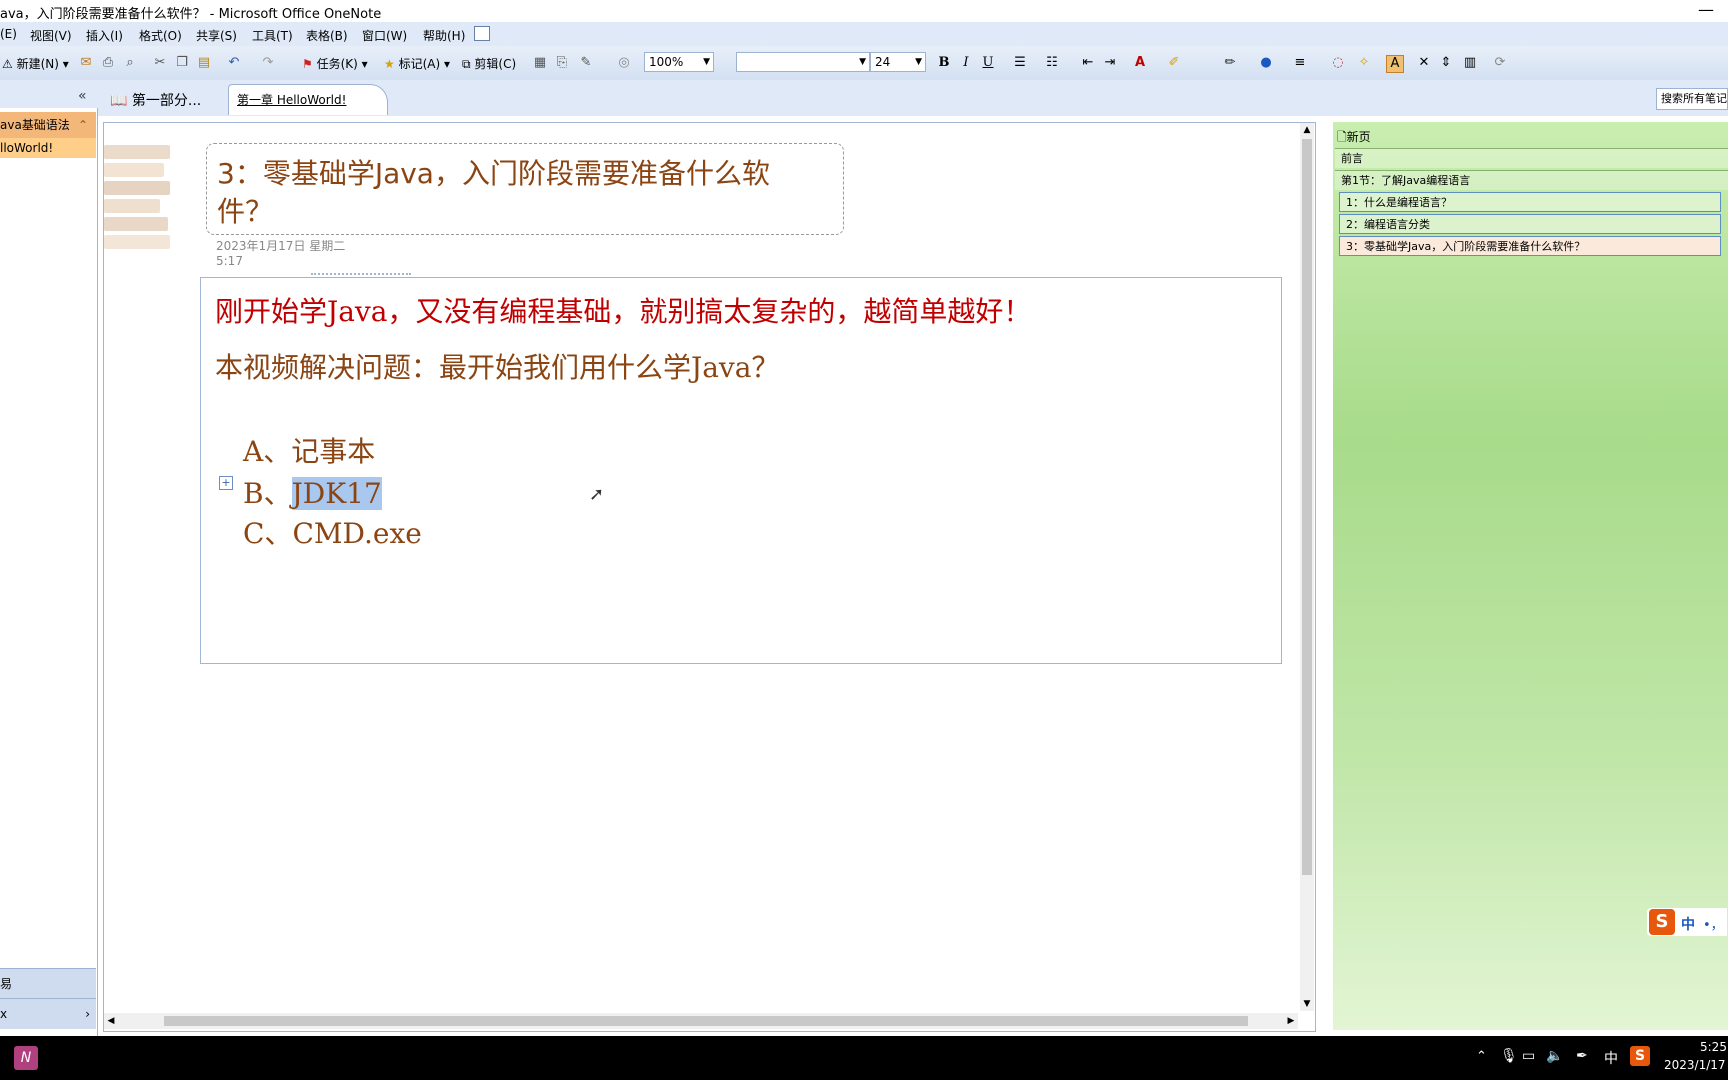 The width and height of the screenshot is (1728, 1080). Describe the element at coordinates (204, 63) in the screenshot. I see `paste-icon: ▤` at that location.